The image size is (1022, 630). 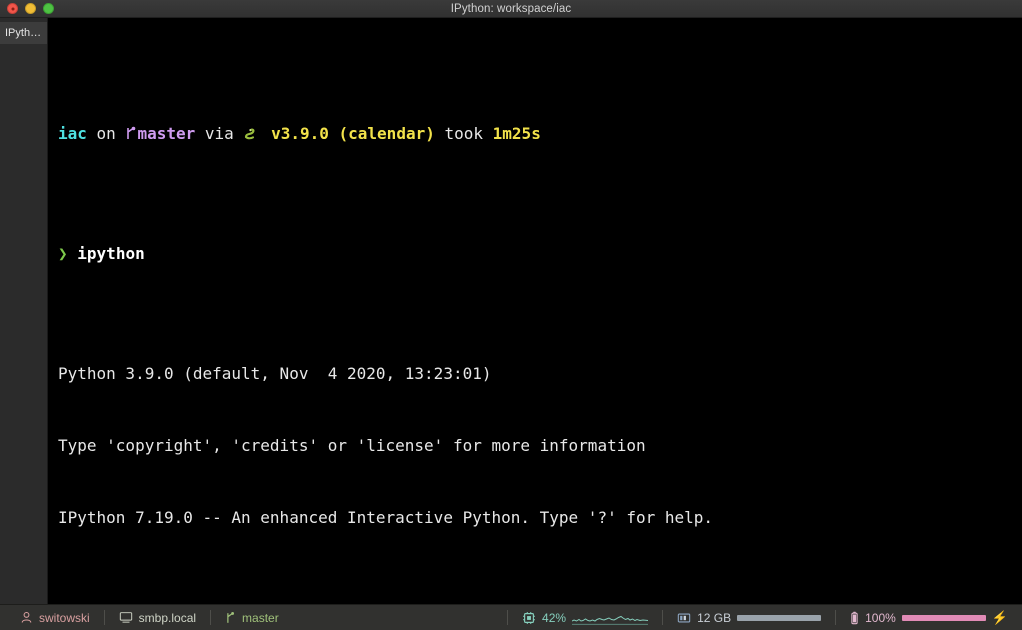 I want to click on status-cpu-segment: 42%, so click(x=585, y=617).